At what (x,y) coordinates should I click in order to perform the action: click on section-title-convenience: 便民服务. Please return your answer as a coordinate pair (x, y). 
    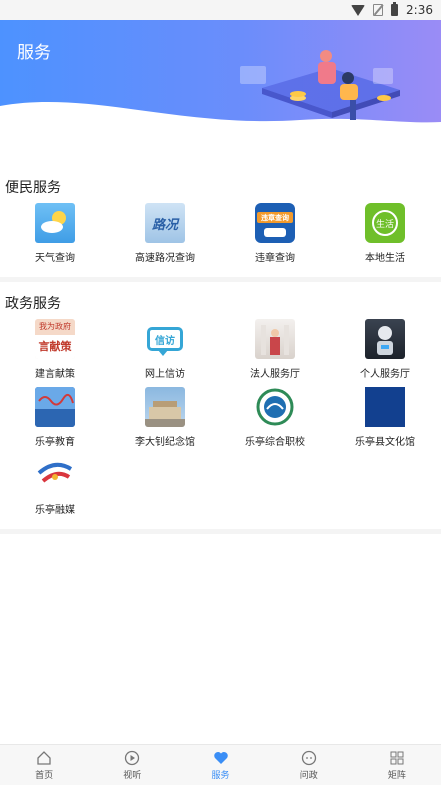
    Looking at the image, I should click on (33, 188).